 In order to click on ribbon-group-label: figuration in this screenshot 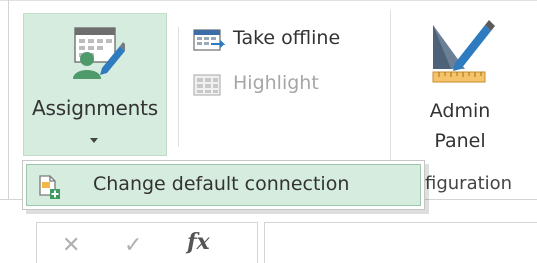, I will do `click(469, 183)`.